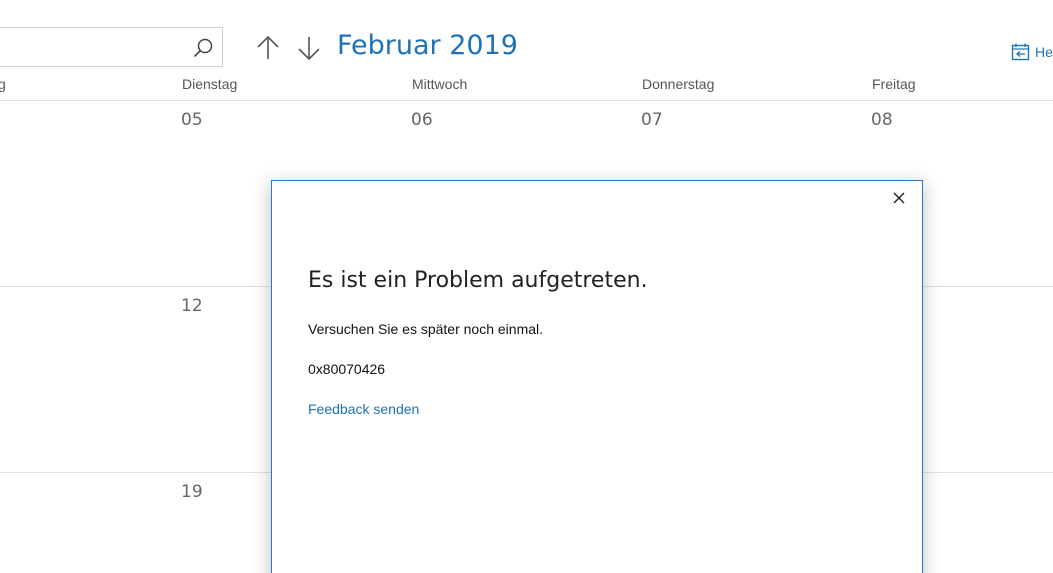  Describe the element at coordinates (3, 84) in the screenshot. I see `day-header-monday: g` at that location.